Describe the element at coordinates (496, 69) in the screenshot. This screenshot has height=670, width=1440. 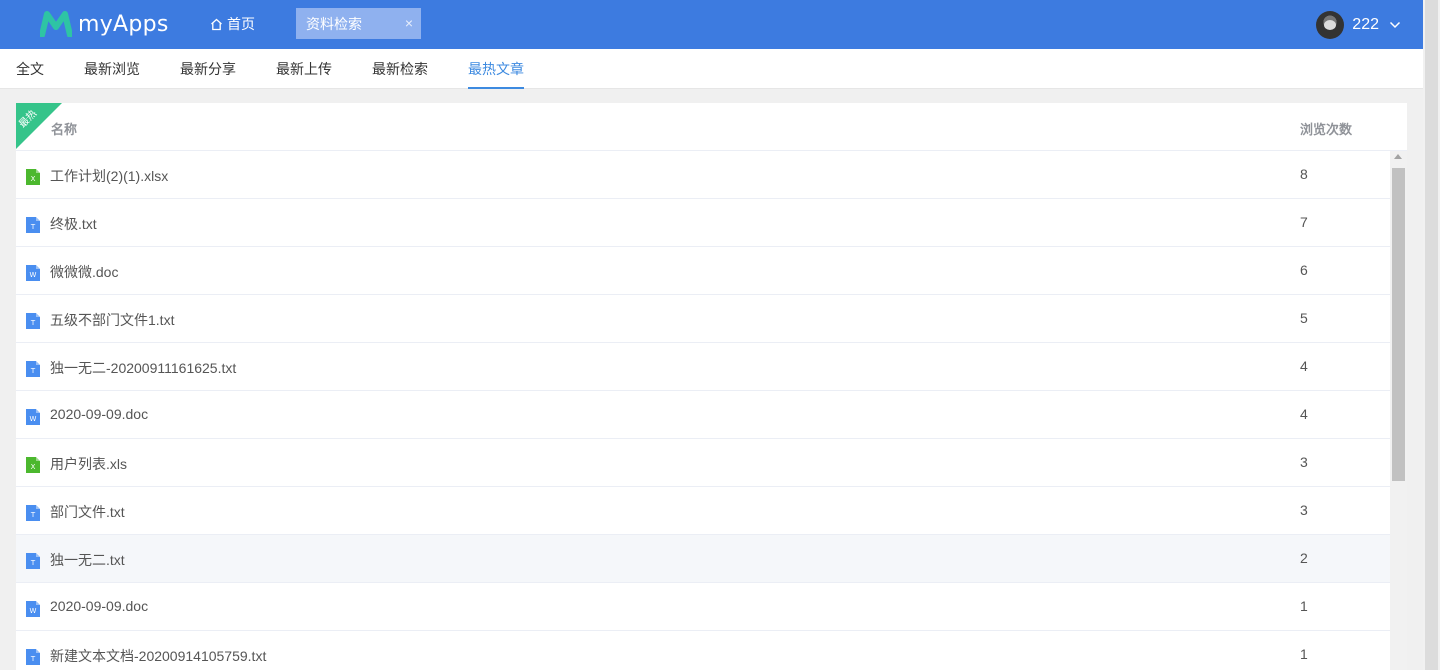
I see `subnav-tab-hottest: 最热文章` at that location.